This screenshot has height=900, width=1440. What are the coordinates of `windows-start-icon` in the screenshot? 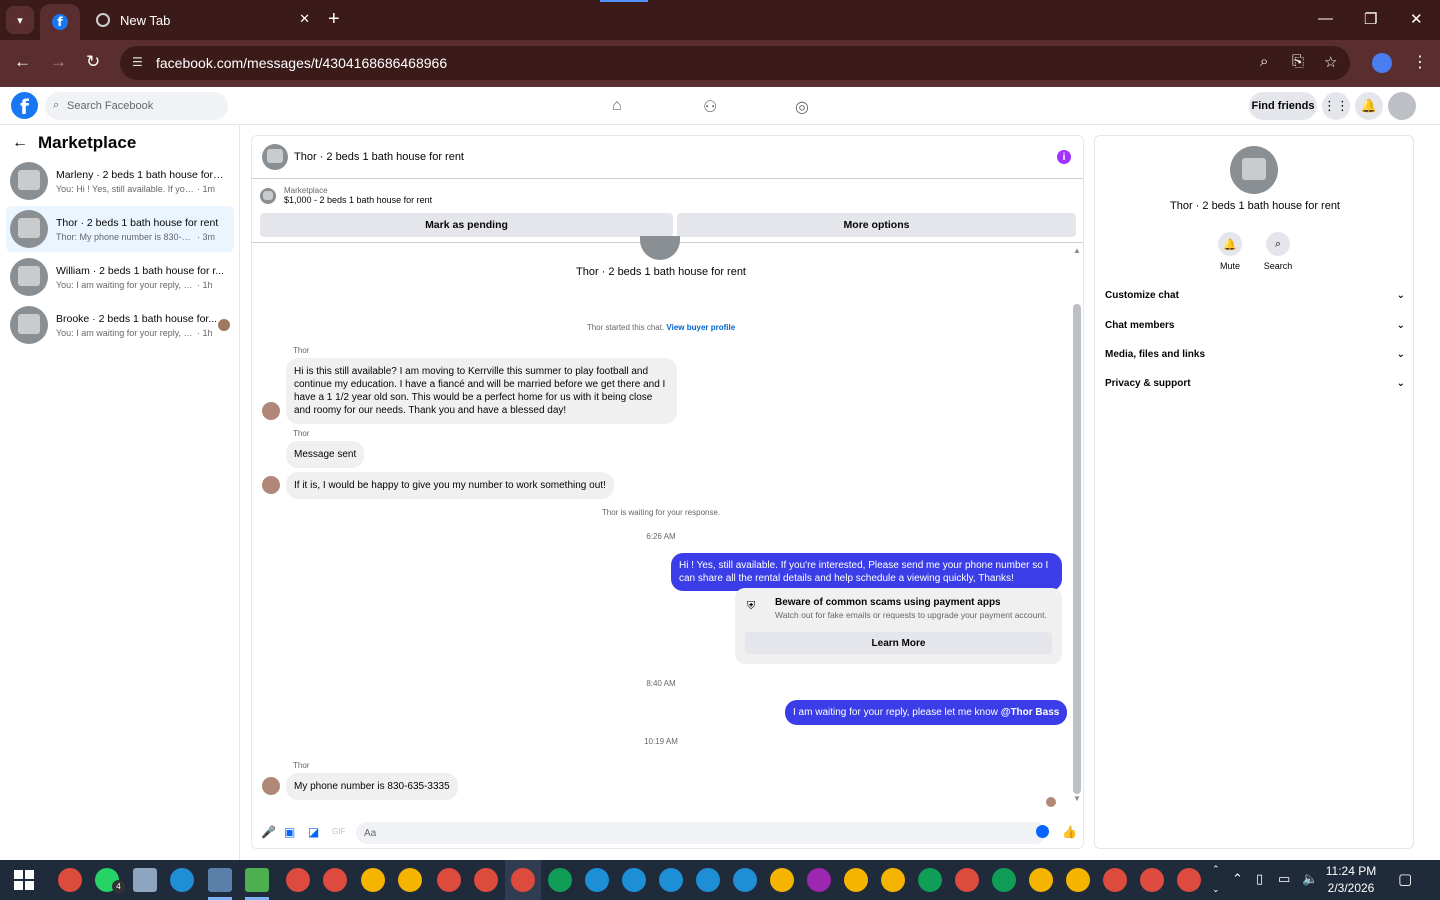 It's located at (24, 880).